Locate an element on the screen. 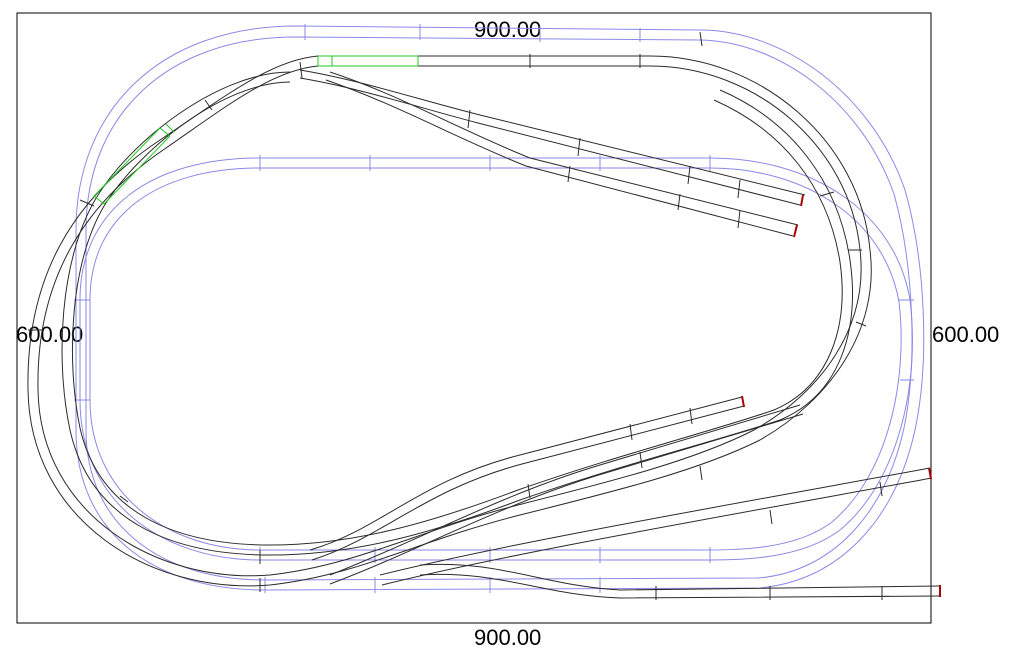 The height and width of the screenshot is (670, 1024). siding-upper-1-rail is located at coordinates (550, 141).